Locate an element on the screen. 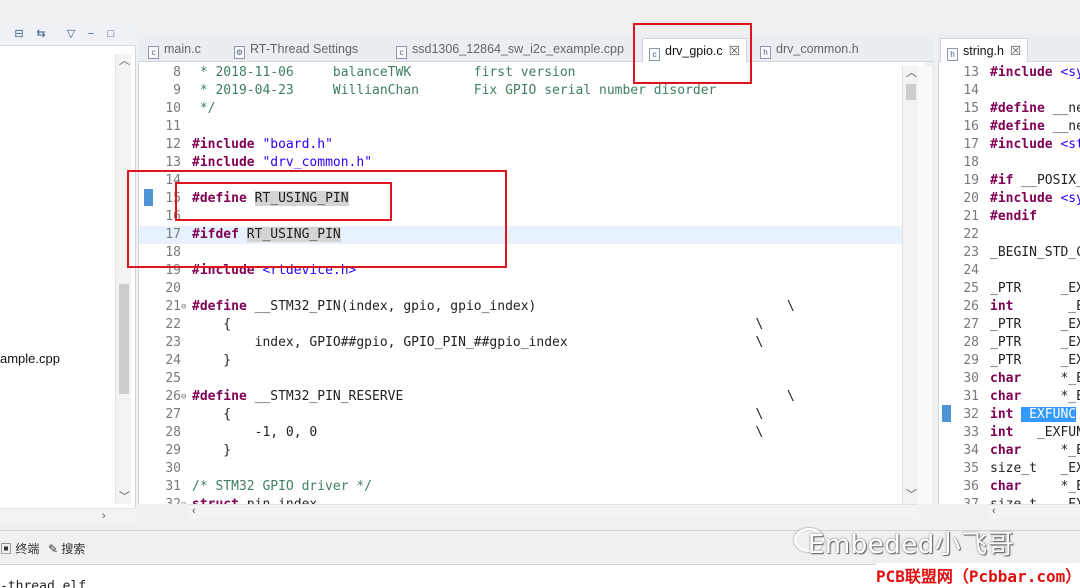 This screenshot has width=1080, height=588. line-number: 34 is located at coordinates (971, 450).